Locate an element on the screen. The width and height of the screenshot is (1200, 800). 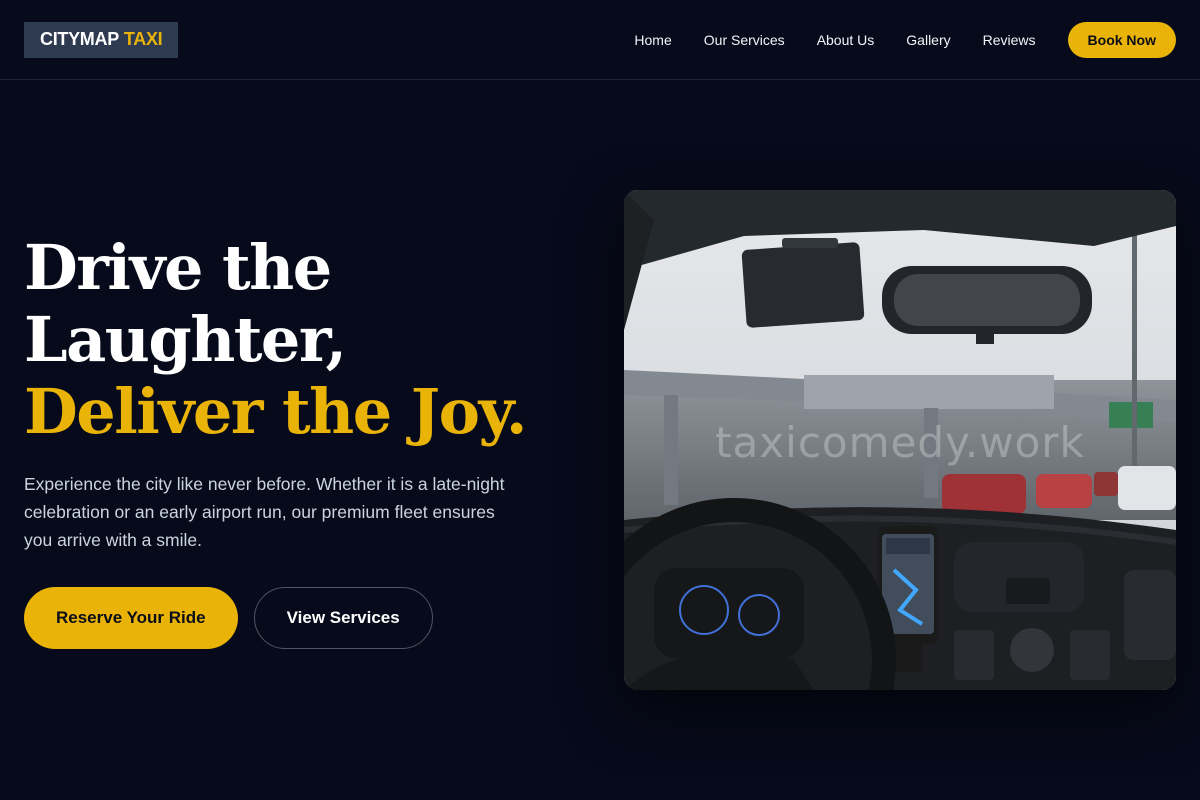
headline-line-3: Deliver the Joy. is located at coordinates (275, 411).